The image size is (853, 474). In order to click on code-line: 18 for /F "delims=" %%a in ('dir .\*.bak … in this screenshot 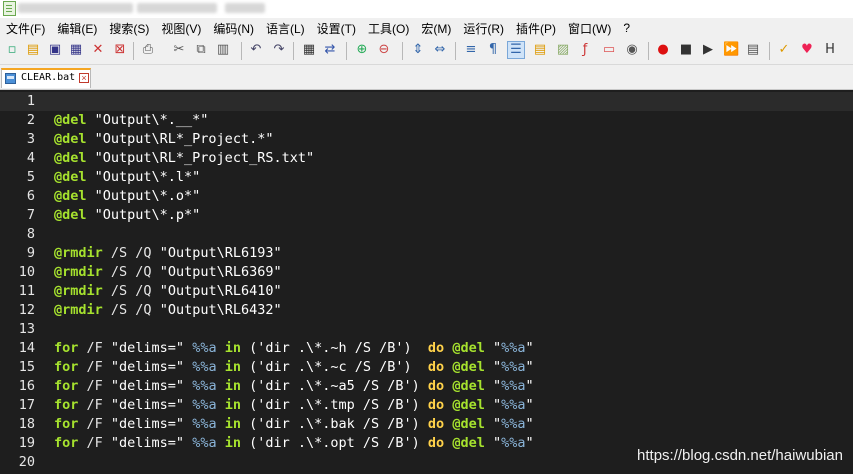, I will do `click(426, 424)`.